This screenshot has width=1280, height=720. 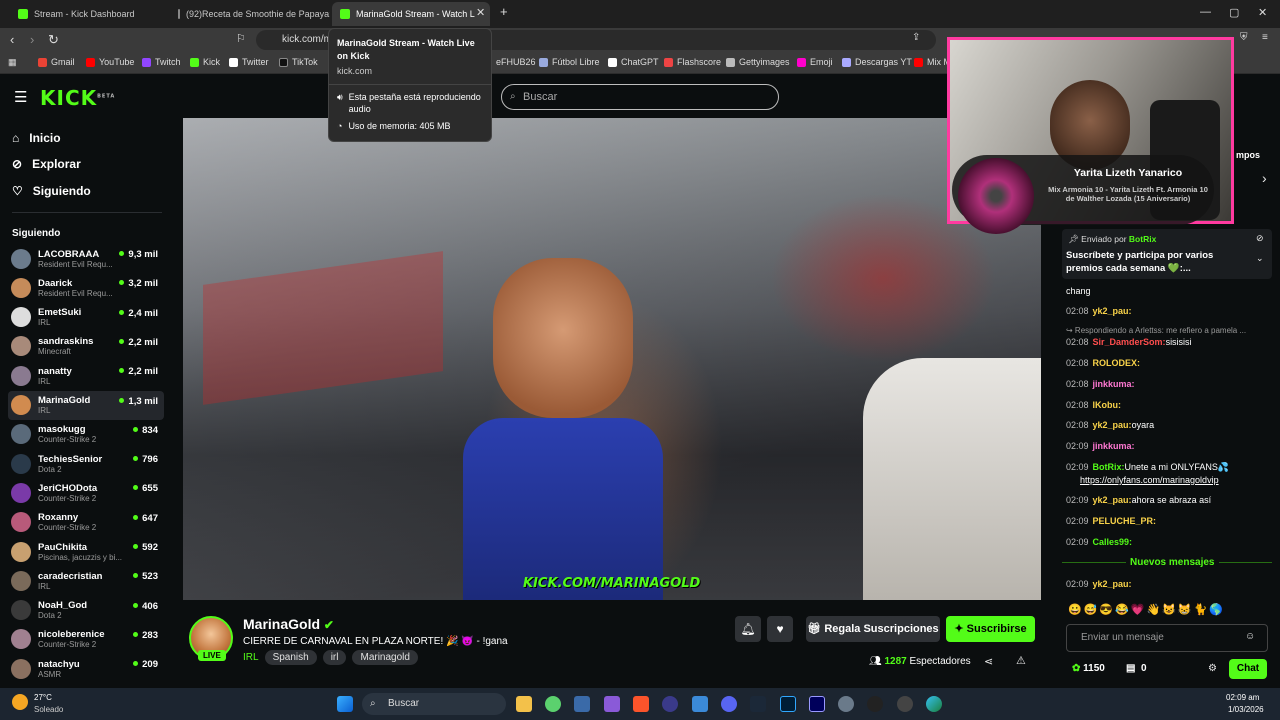 I want to click on chevron-right-icon: ›, so click(x=1264, y=178).